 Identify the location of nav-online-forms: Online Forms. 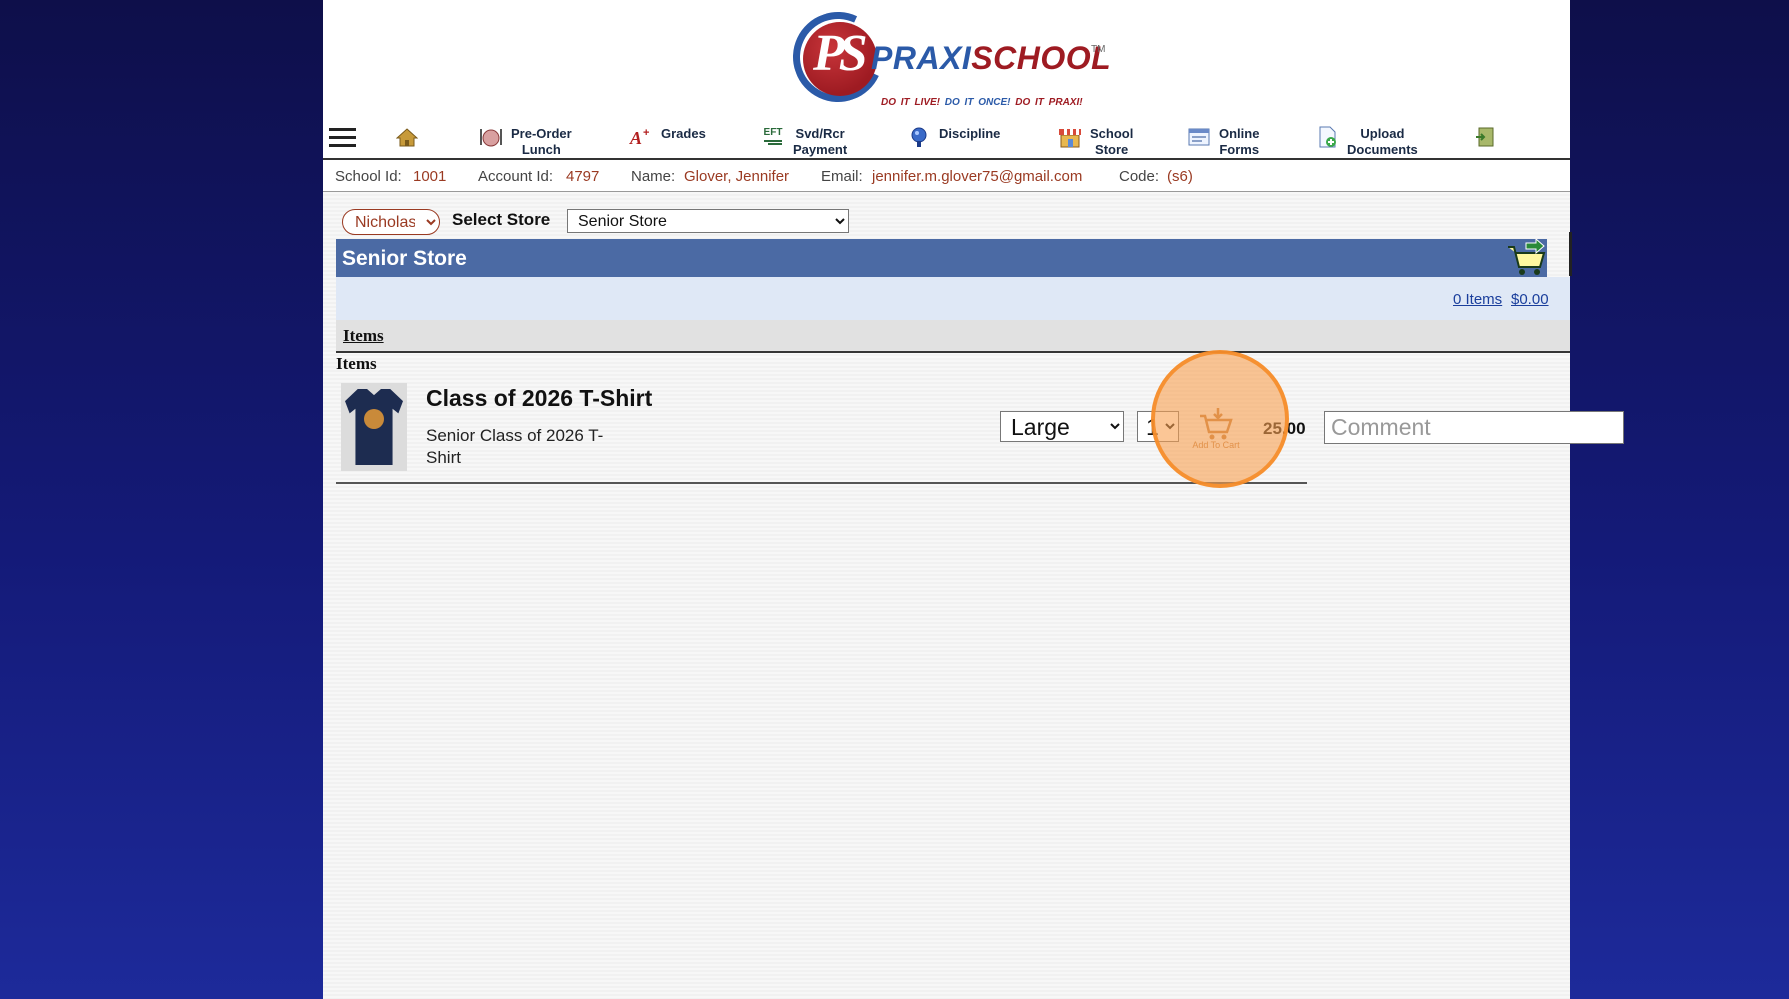
(1223, 142).